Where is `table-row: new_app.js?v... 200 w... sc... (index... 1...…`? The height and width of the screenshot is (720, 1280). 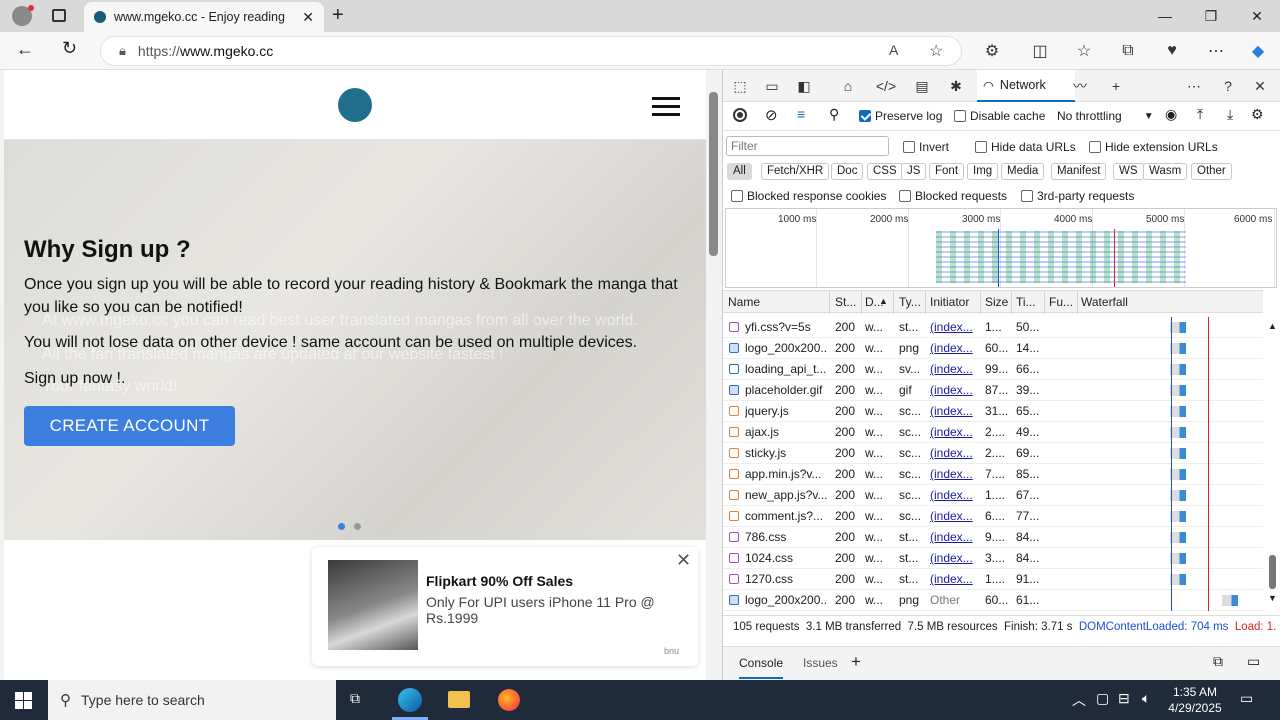
table-row: new_app.js?v... 200 w... sc... (index... 1...… is located at coordinates (993, 495).